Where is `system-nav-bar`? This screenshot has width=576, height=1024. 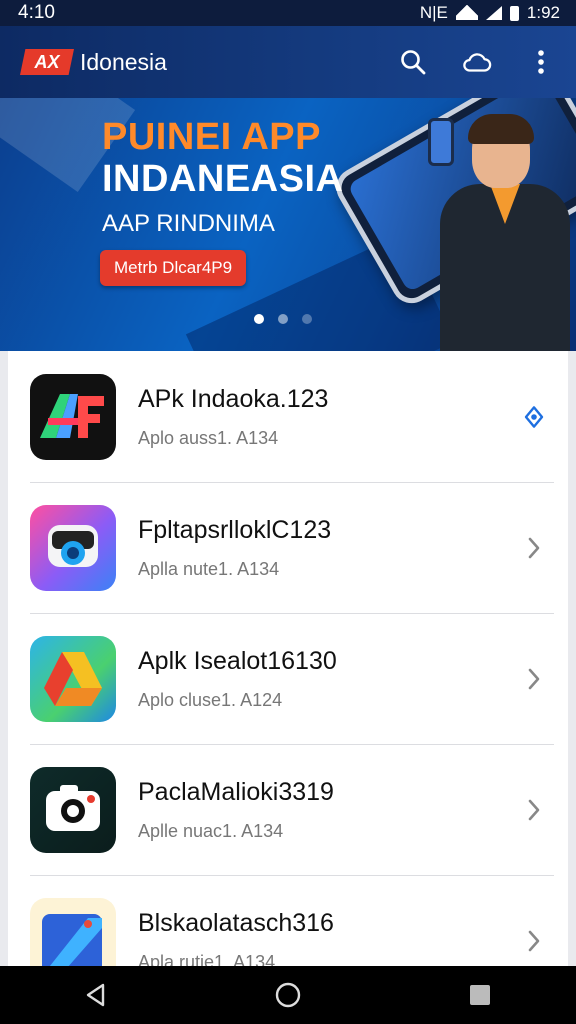
system-nav-bar is located at coordinates (288, 995).